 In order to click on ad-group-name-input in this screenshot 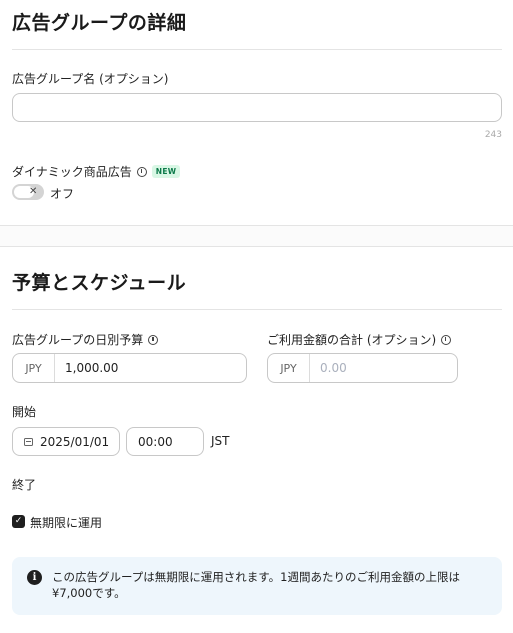, I will do `click(257, 107)`.